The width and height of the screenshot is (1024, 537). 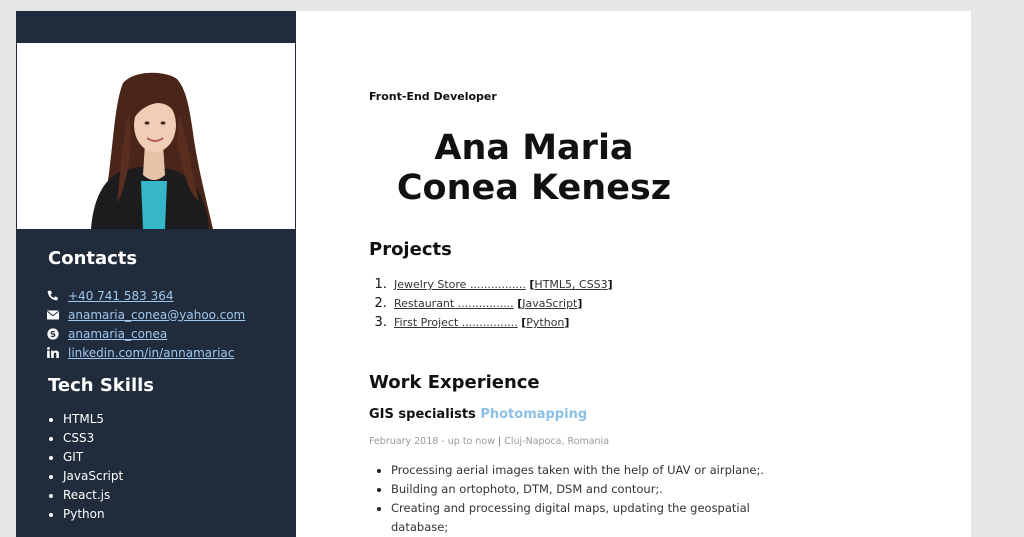 What do you see at coordinates (454, 382) in the screenshot?
I see `work-experience-heading: Work Experience` at bounding box center [454, 382].